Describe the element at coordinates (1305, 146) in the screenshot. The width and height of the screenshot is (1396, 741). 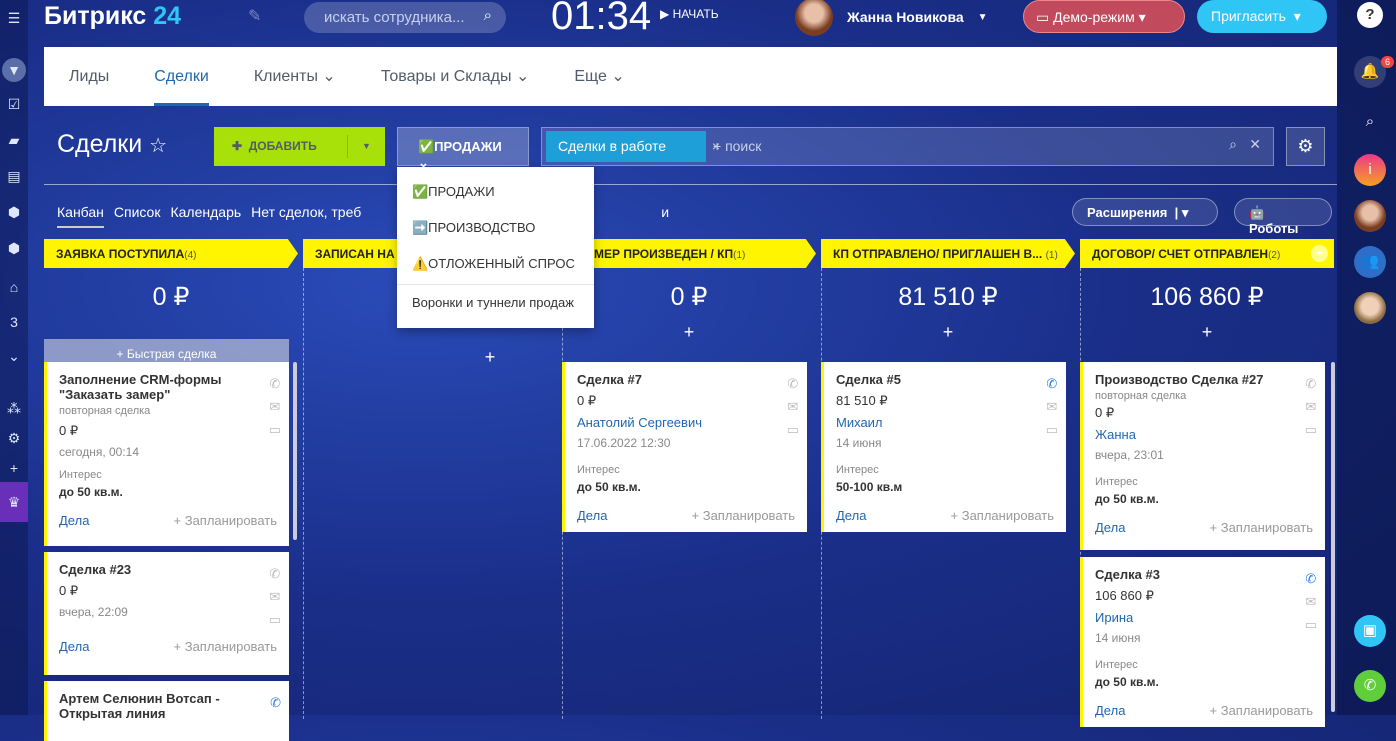
I see `settings-button: ⚙` at that location.